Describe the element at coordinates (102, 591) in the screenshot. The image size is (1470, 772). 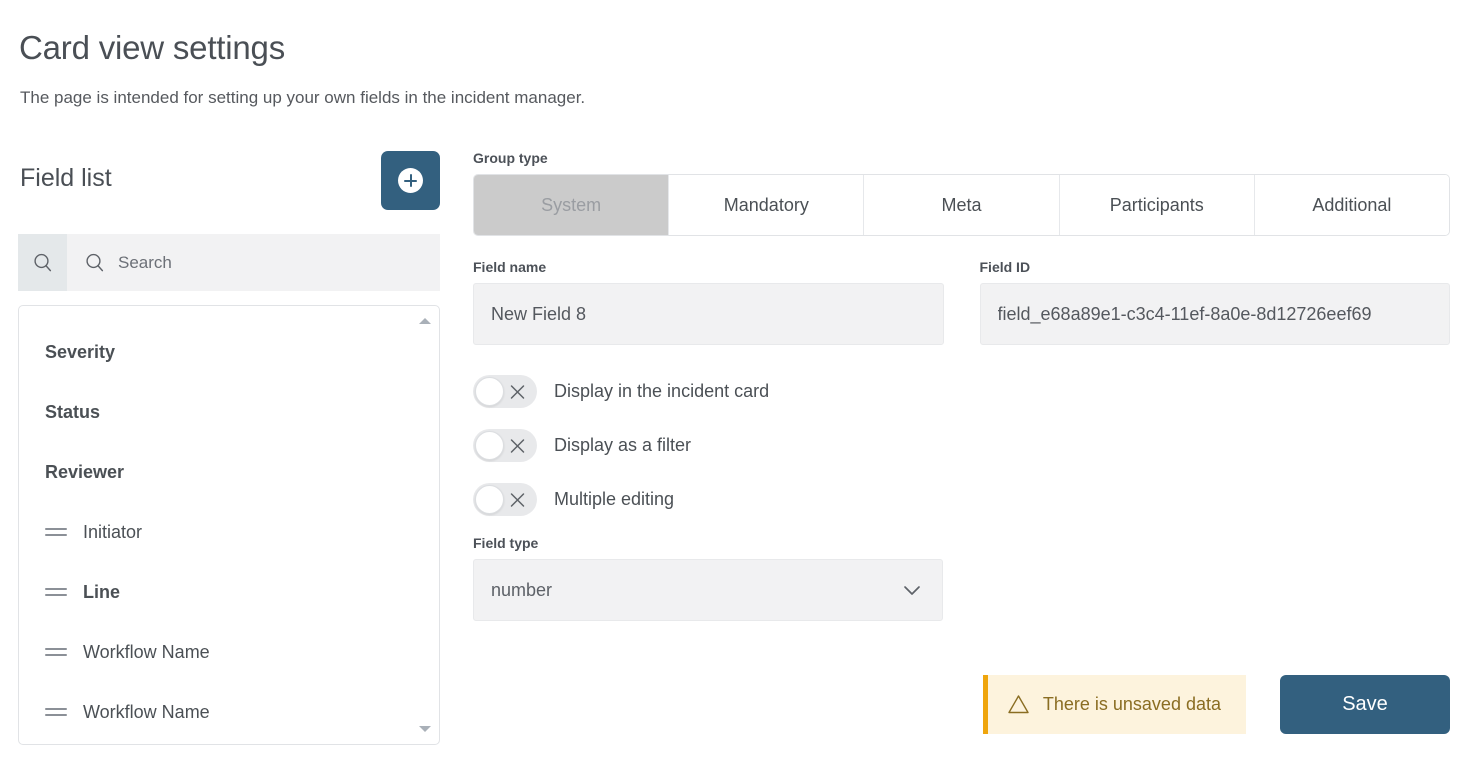
I see `list-item-label: Line` at that location.